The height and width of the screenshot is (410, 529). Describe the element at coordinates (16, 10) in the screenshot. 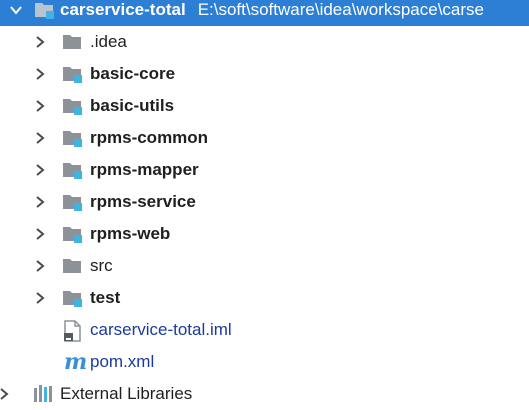

I see `chevron-down-icon` at that location.